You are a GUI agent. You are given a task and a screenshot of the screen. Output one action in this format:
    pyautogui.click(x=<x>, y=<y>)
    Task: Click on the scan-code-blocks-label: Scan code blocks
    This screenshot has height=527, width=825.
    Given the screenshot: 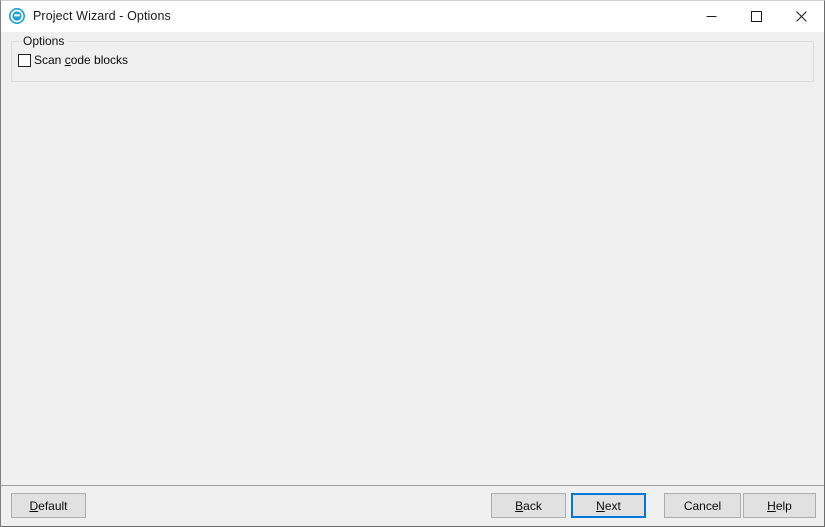 What is the action you would take?
    pyautogui.click(x=81, y=60)
    